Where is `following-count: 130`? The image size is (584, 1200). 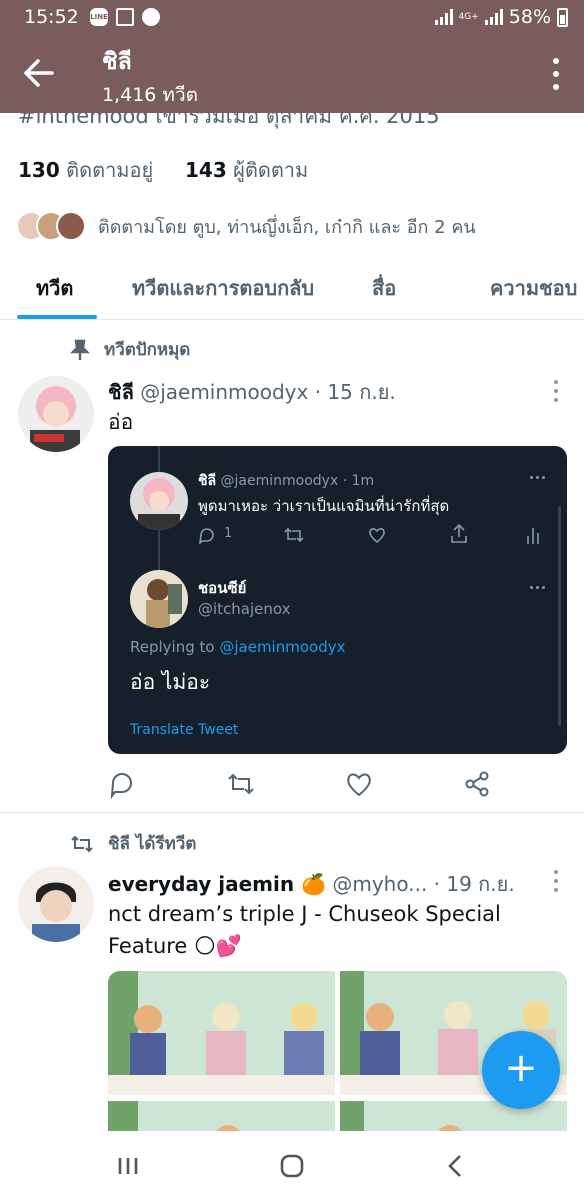 following-count: 130 is located at coordinates (39, 170).